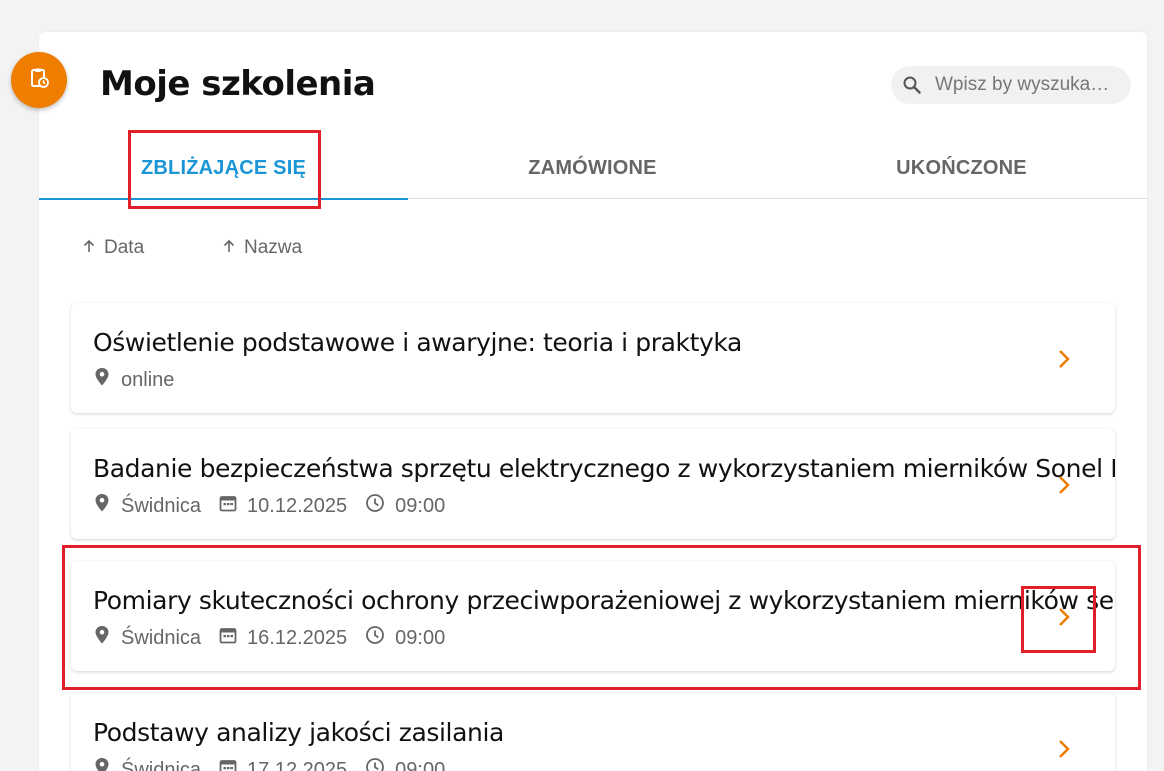 The image size is (1164, 771). I want to click on page-title: Moje szkolenia, so click(238, 84).